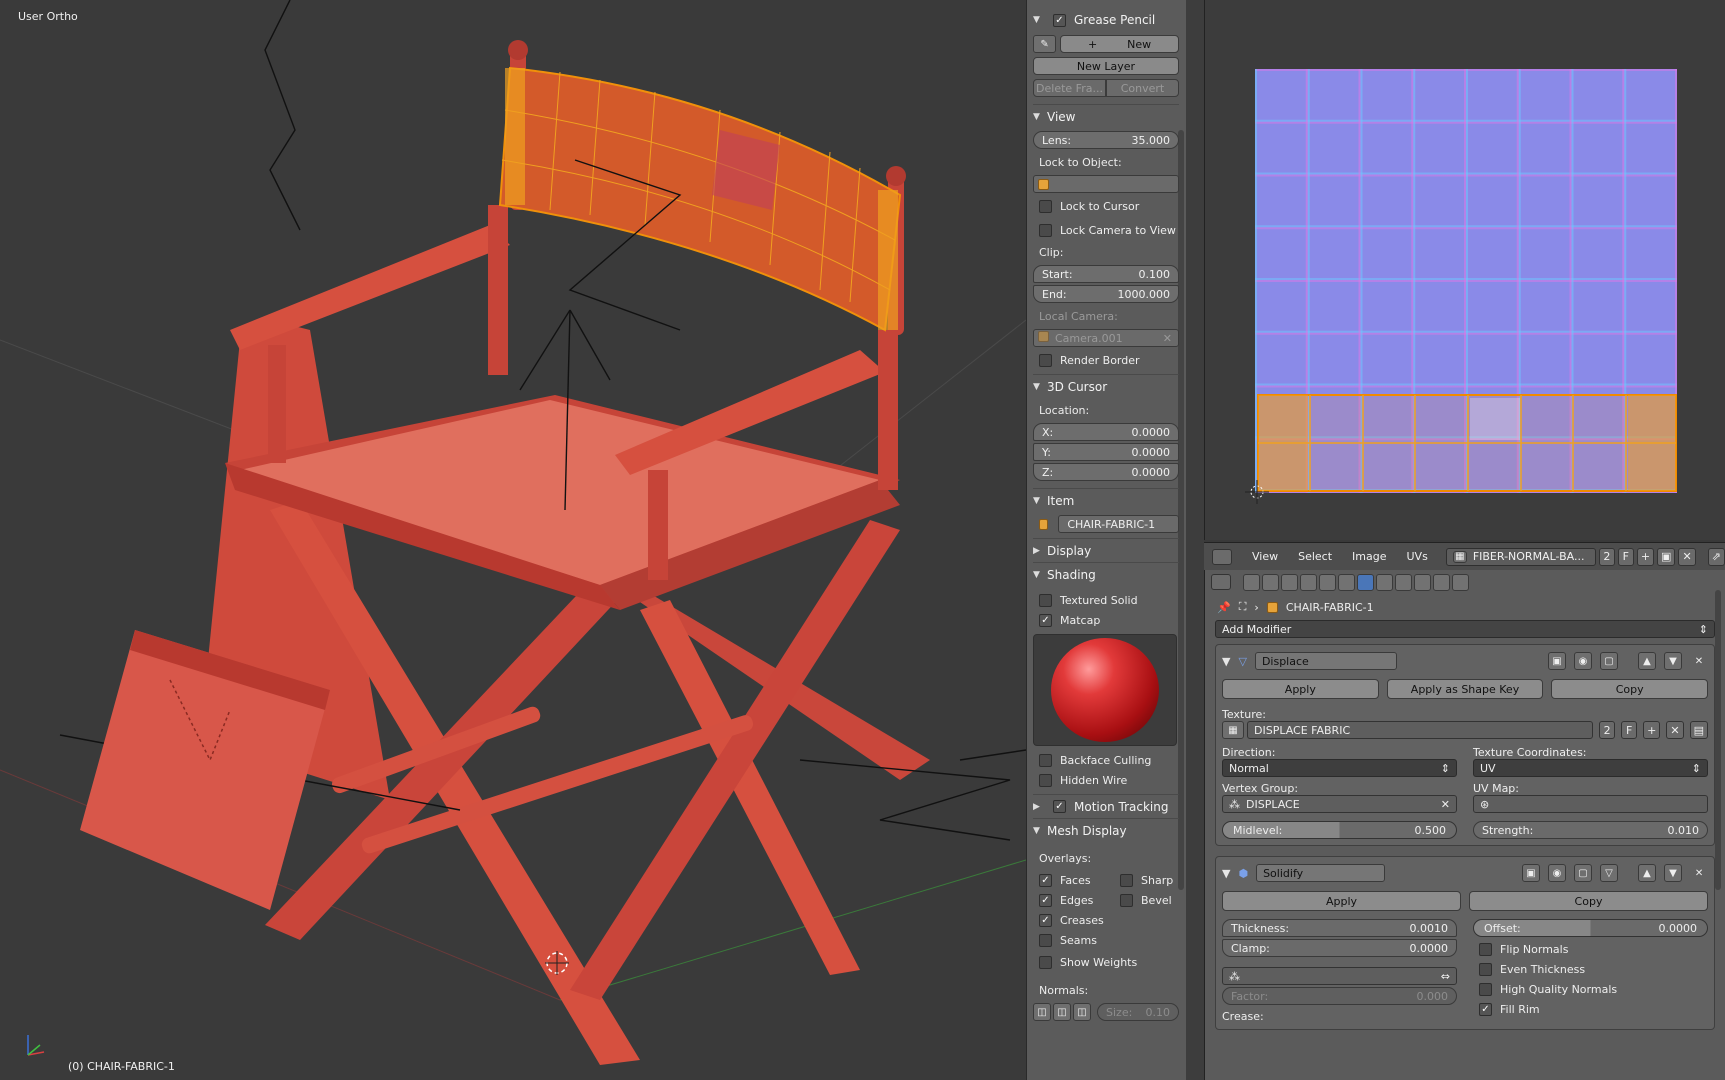 The height and width of the screenshot is (1080, 1725). Describe the element at coordinates (1233, 730) in the screenshot. I see `texture-browse-icon: ▦` at that location.